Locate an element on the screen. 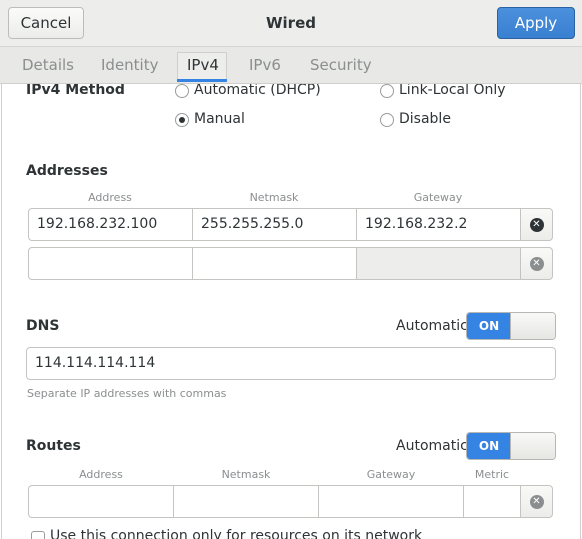  routes-header-metric: Metric is located at coordinates (492, 474).